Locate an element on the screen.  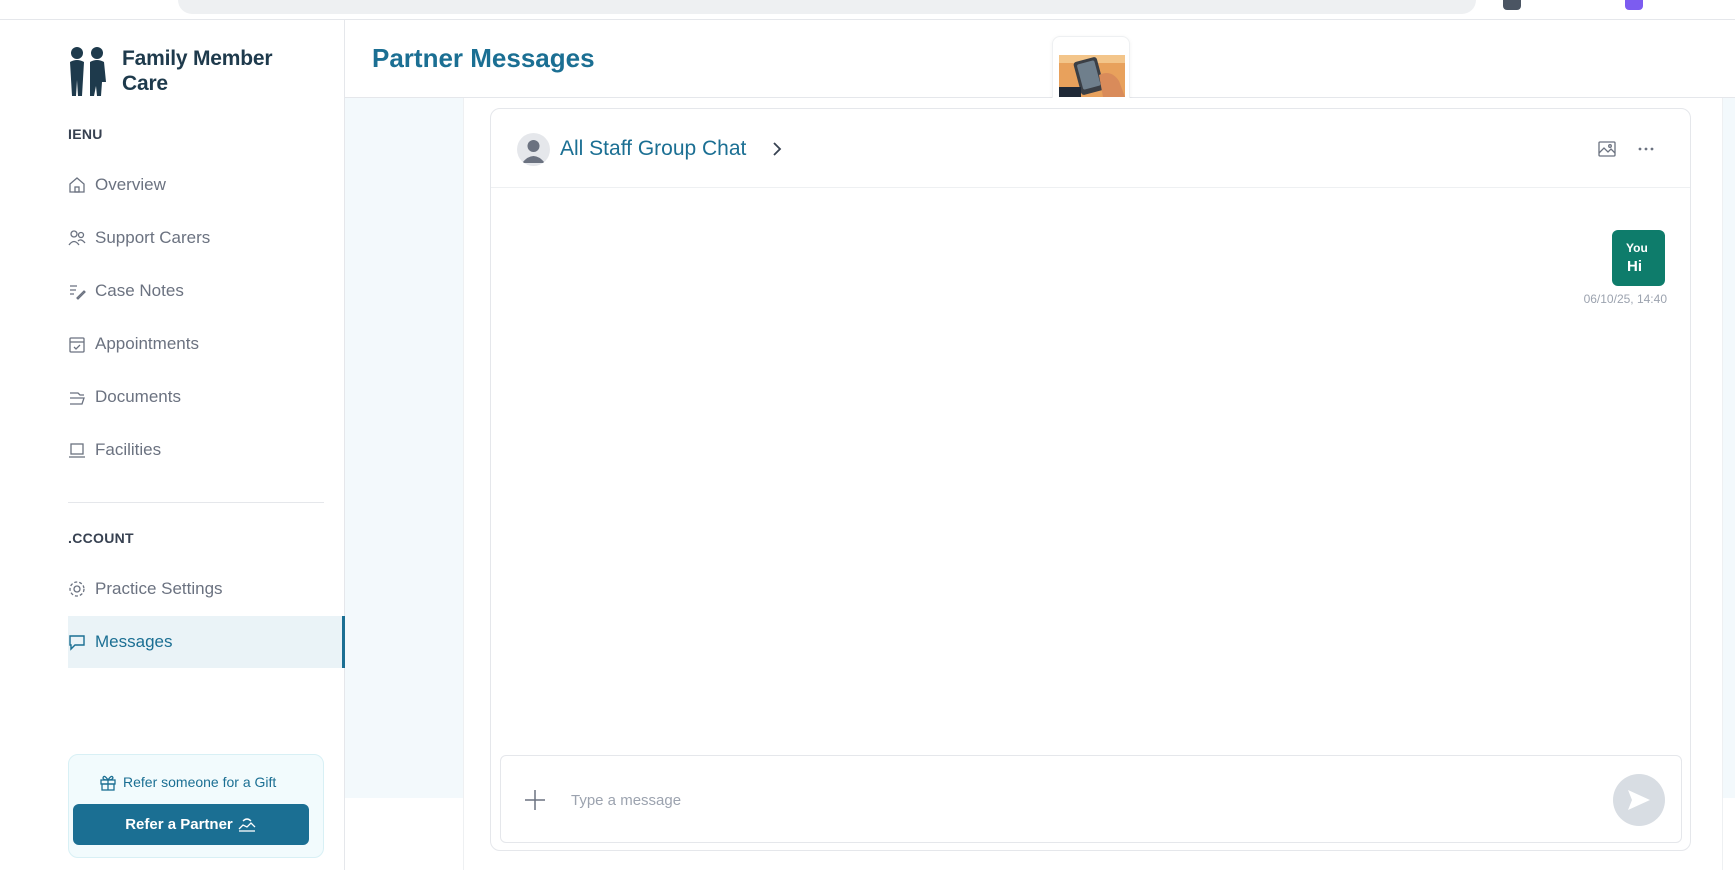
message-composer is located at coordinates (1091, 799).